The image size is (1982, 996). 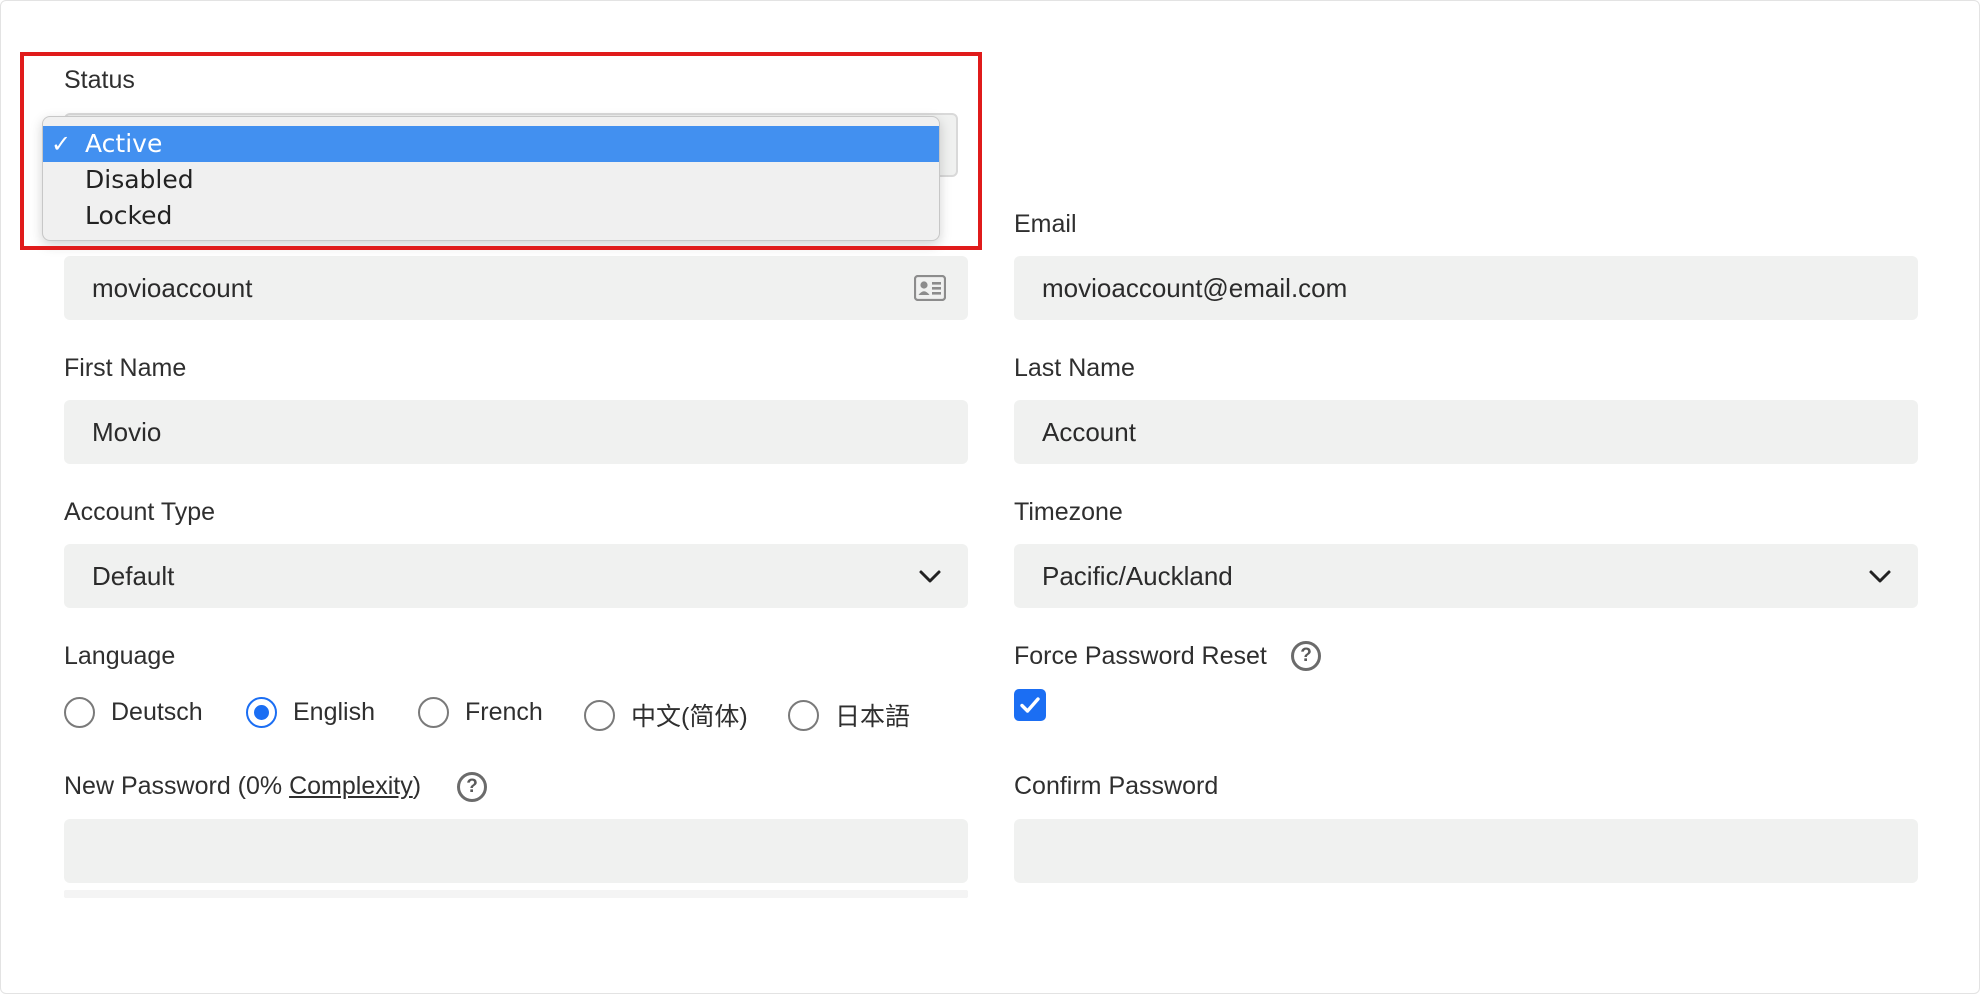 I want to click on password-strength-bar, so click(x=516, y=894).